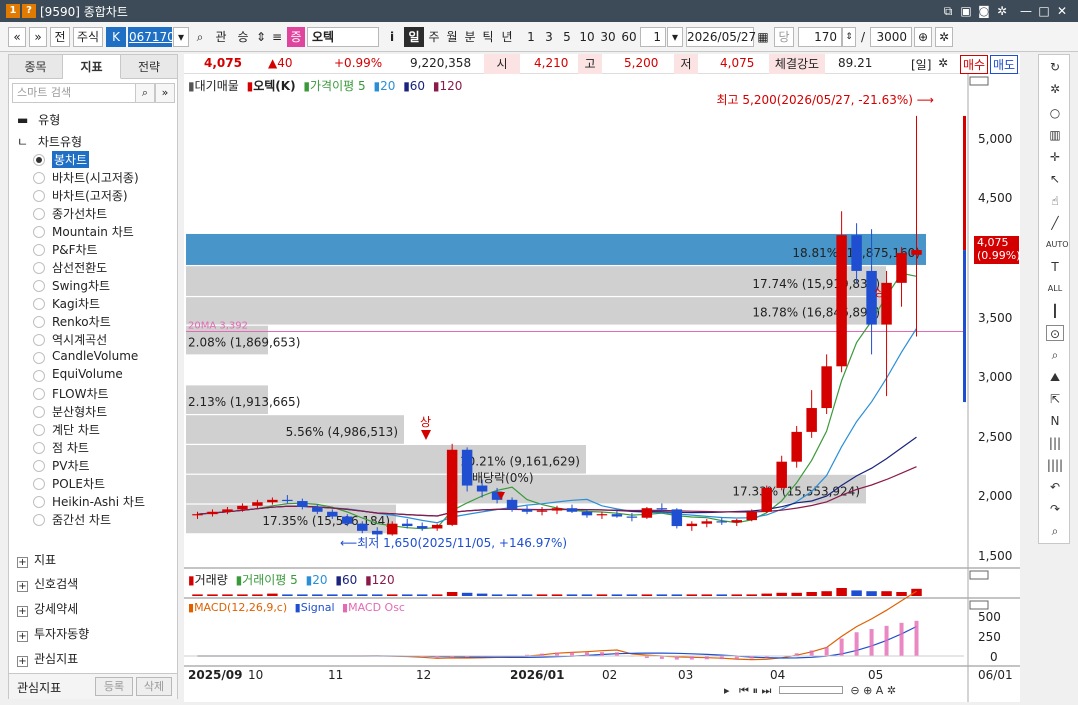 Image resolution: width=1078 pixels, height=705 pixels. I want to click on chart-type-item: 종가선차트, so click(79, 213).